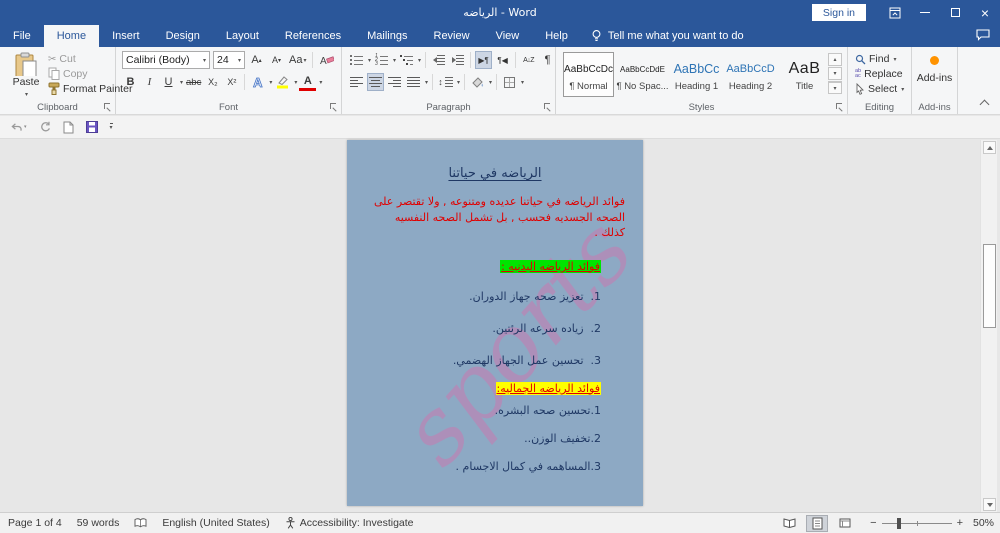 The width and height of the screenshot is (1000, 533). Describe the element at coordinates (419, 60) in the screenshot. I see `multilevel-caret-icon` at that location.